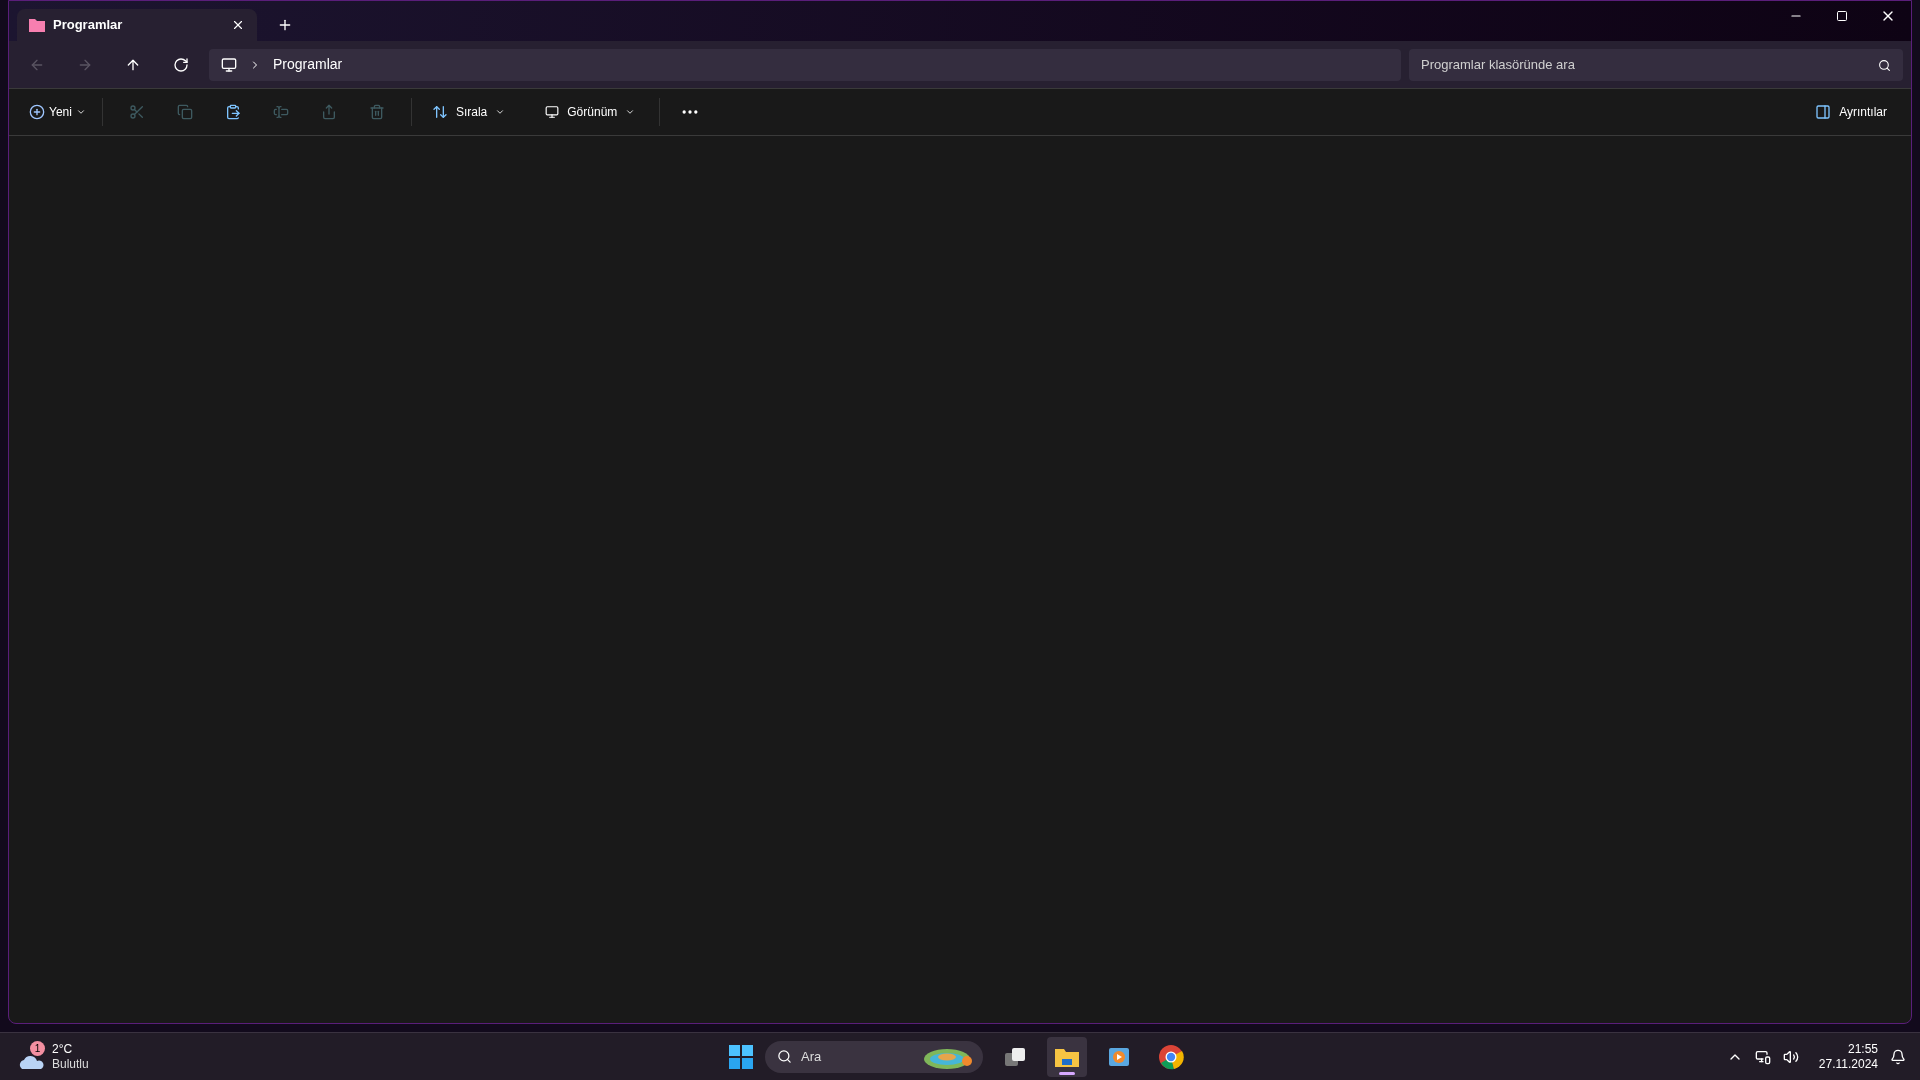 The image size is (1920, 1080). Describe the element at coordinates (590, 112) in the screenshot. I see `view-button: Görünüm` at that location.